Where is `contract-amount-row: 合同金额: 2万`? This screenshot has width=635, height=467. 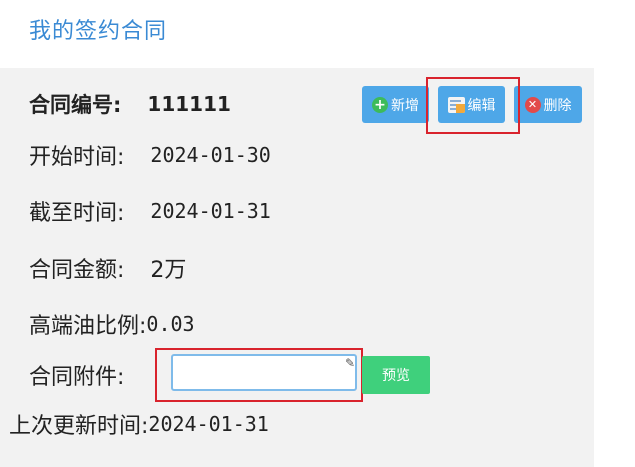
contract-amount-row: 合同金额: 2万 is located at coordinates (107, 268).